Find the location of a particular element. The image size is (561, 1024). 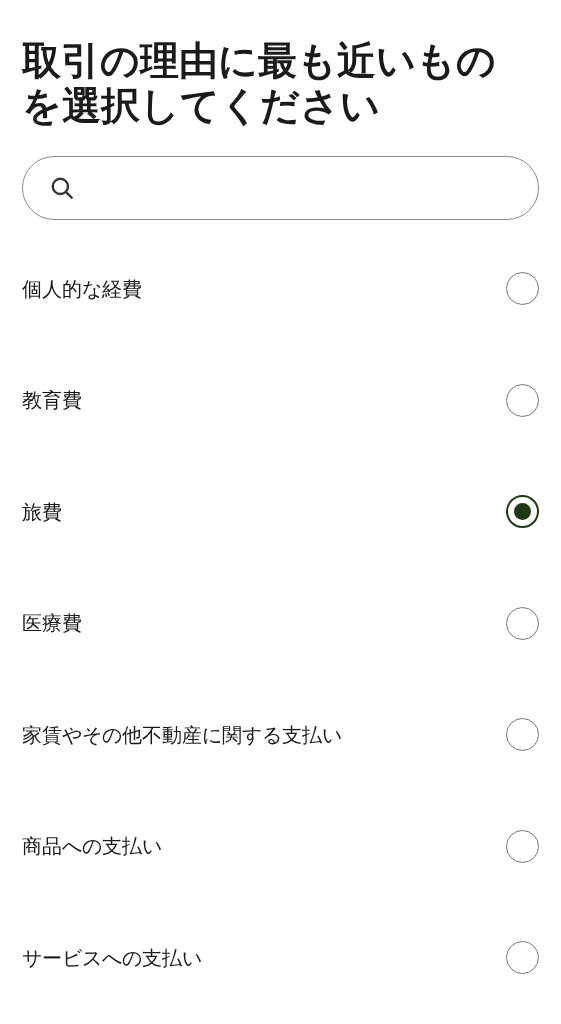

option-label: サービスへの支払い is located at coordinates (112, 958).